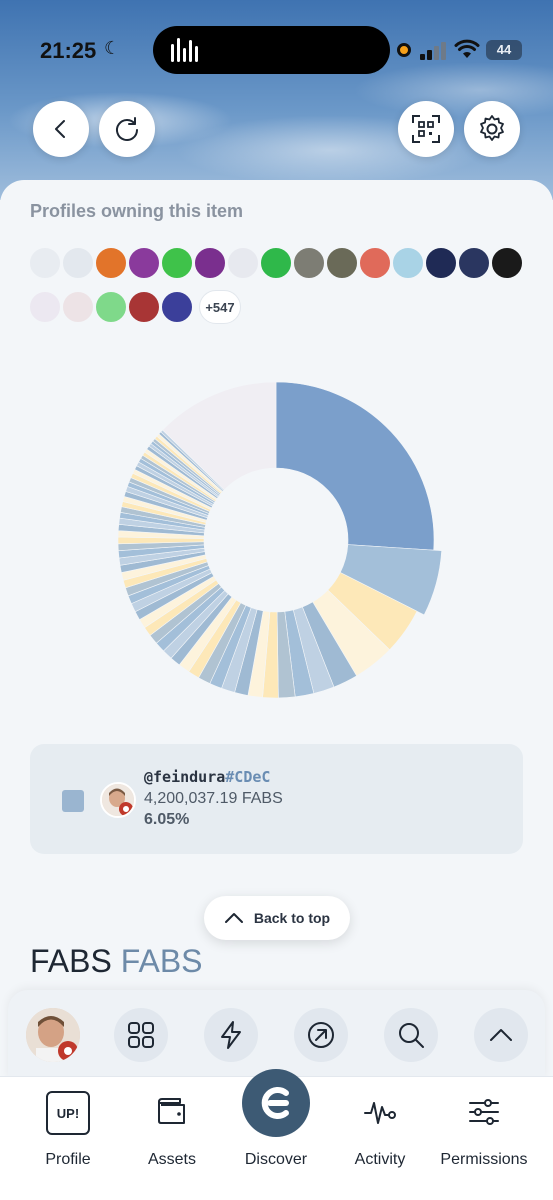  Describe the element at coordinates (271, 50) in the screenshot. I see `dynamic-island` at that location.